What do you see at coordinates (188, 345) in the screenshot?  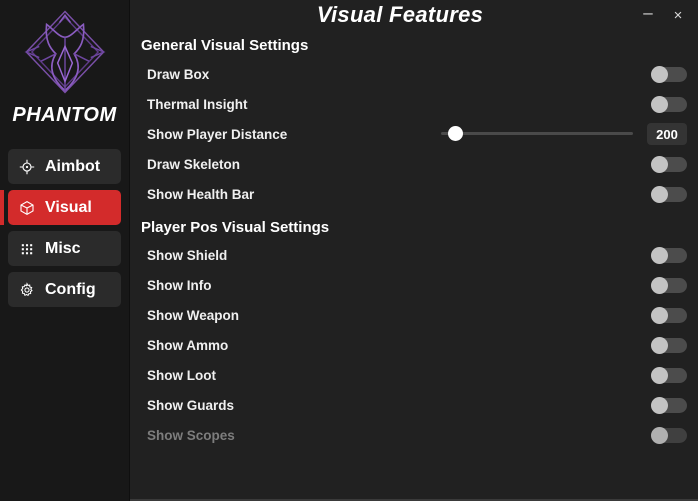 I see `setting-label: Show Ammo` at bounding box center [188, 345].